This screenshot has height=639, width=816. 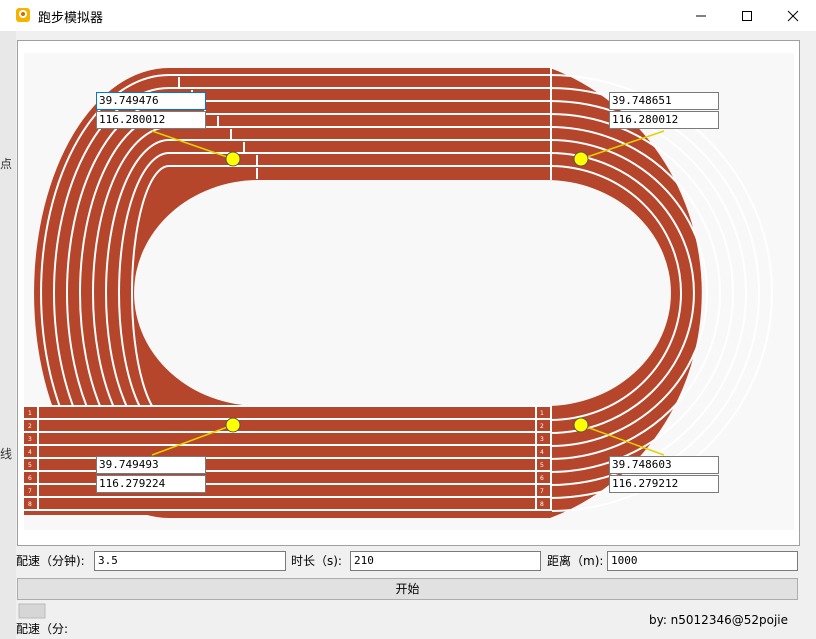 What do you see at coordinates (23, 15) in the screenshot?
I see `app-icon` at bounding box center [23, 15].